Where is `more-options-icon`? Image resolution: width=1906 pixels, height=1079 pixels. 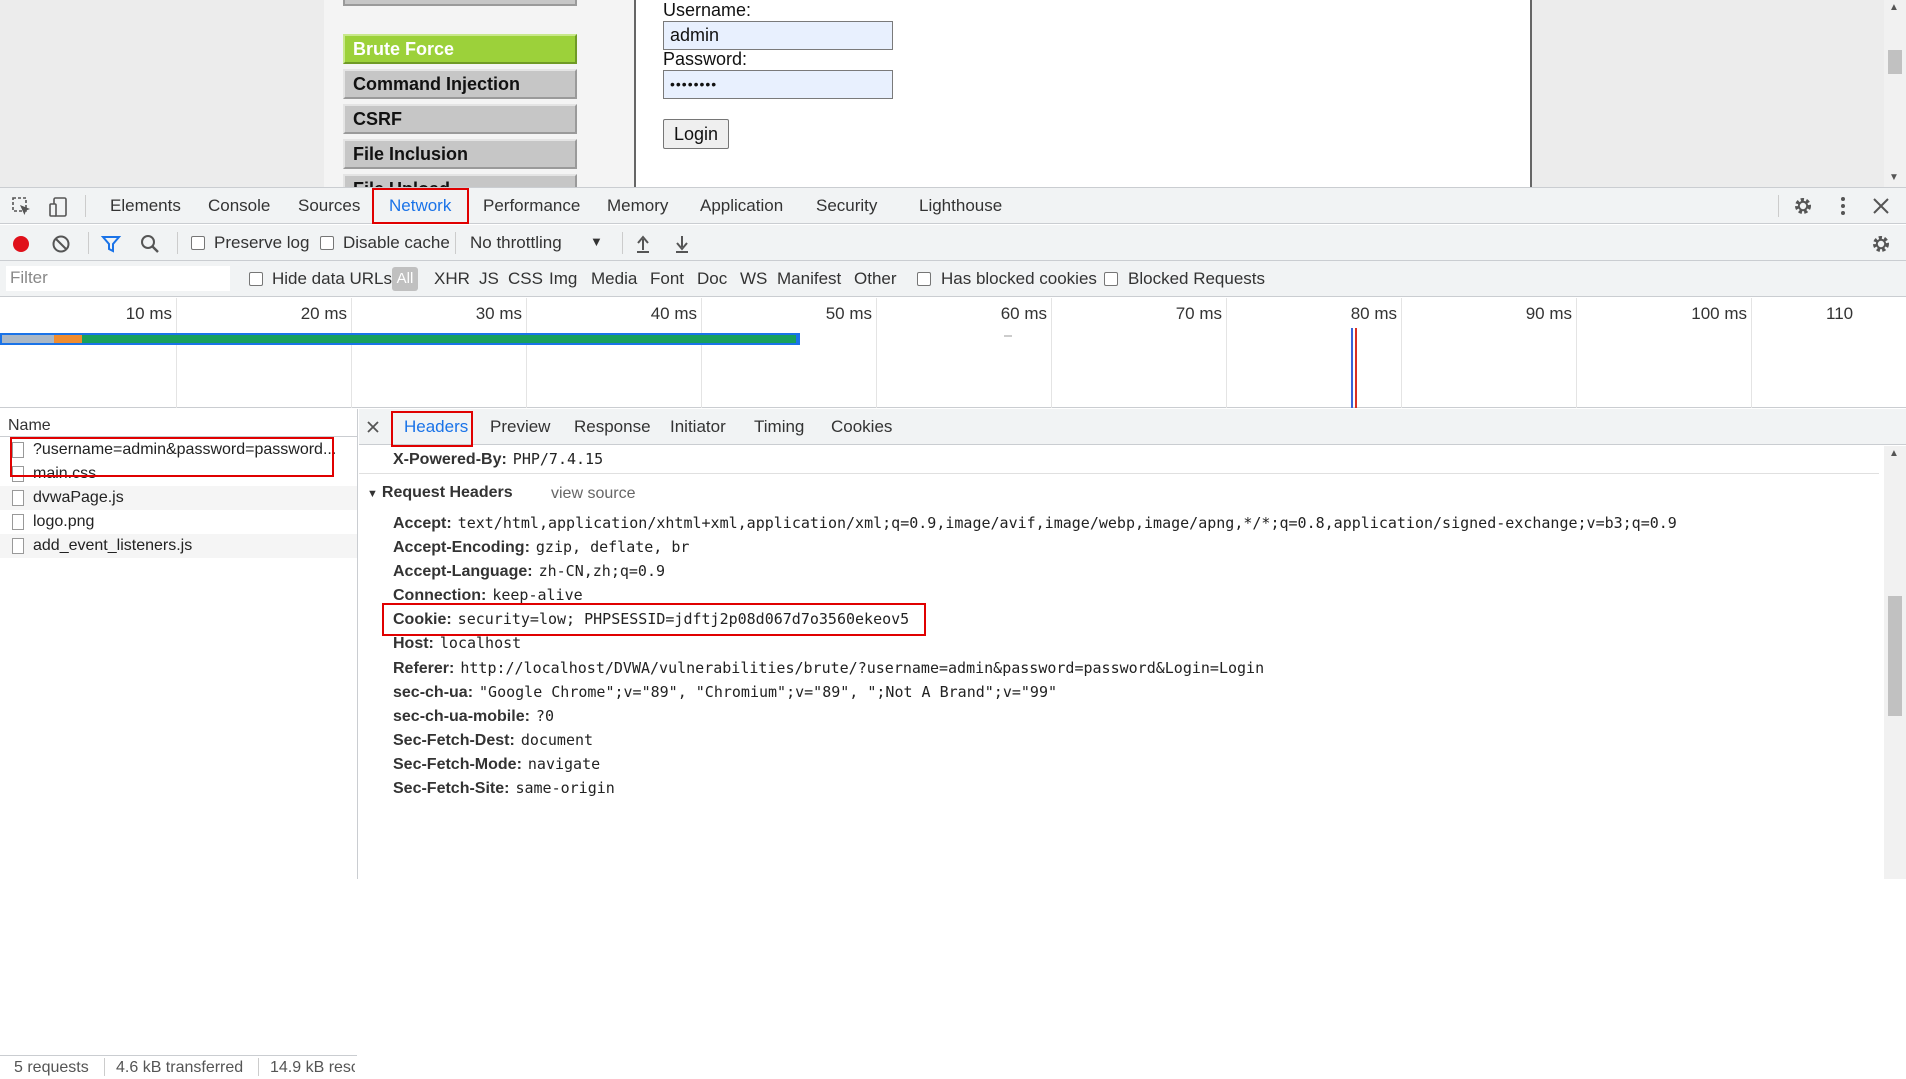
more-options-icon is located at coordinates (1843, 206).